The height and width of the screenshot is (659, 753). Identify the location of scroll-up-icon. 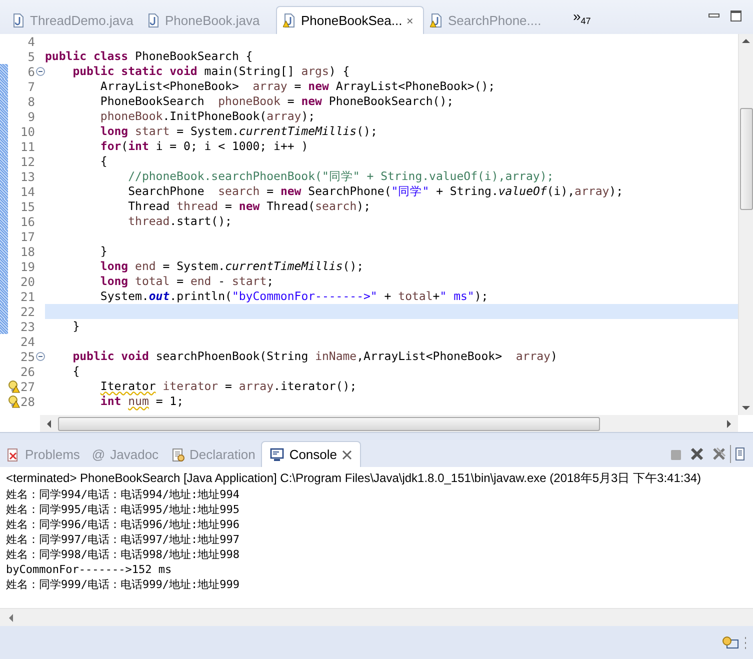
(746, 41).